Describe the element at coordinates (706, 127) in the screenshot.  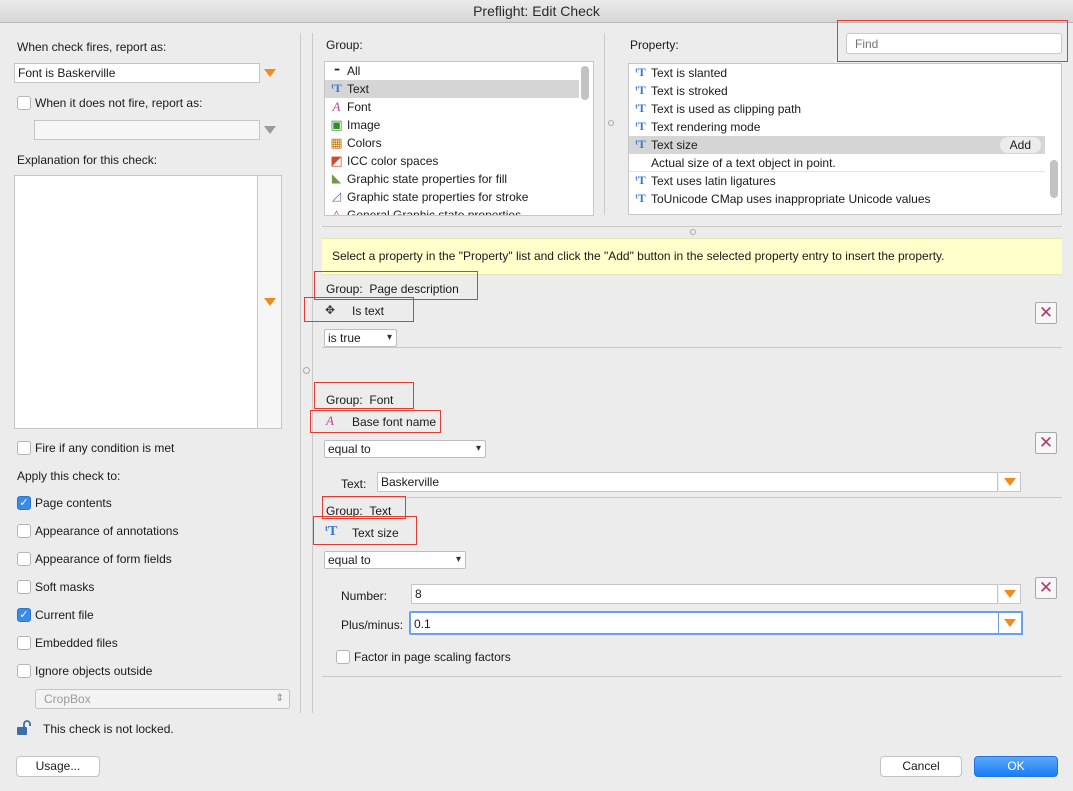
I see `property-list-item-label: Text rendering mode` at that location.